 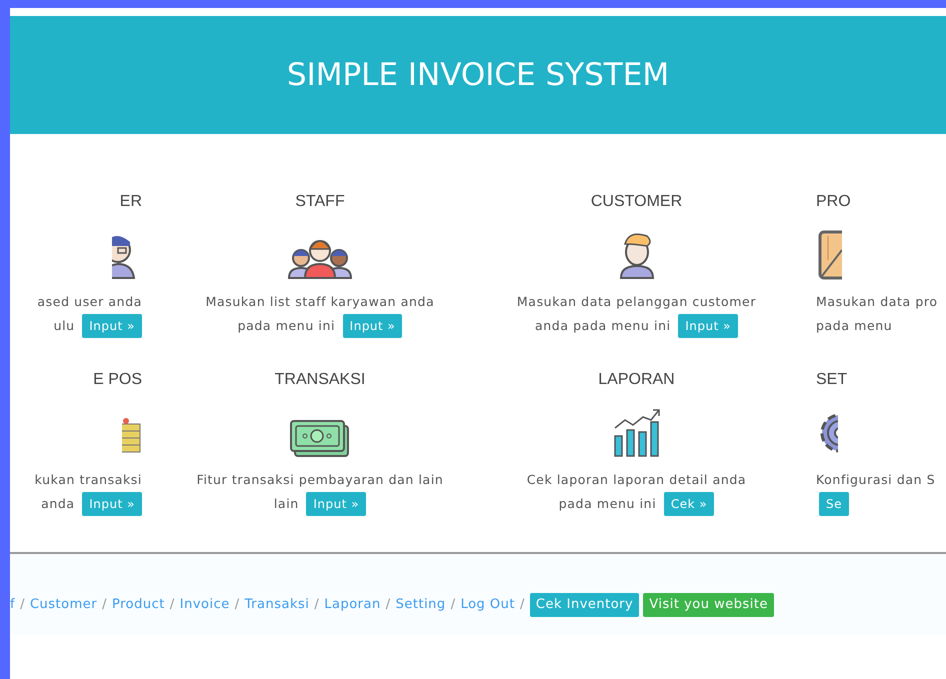 What do you see at coordinates (636, 433) in the screenshot?
I see `bar-chart-icon` at bounding box center [636, 433].